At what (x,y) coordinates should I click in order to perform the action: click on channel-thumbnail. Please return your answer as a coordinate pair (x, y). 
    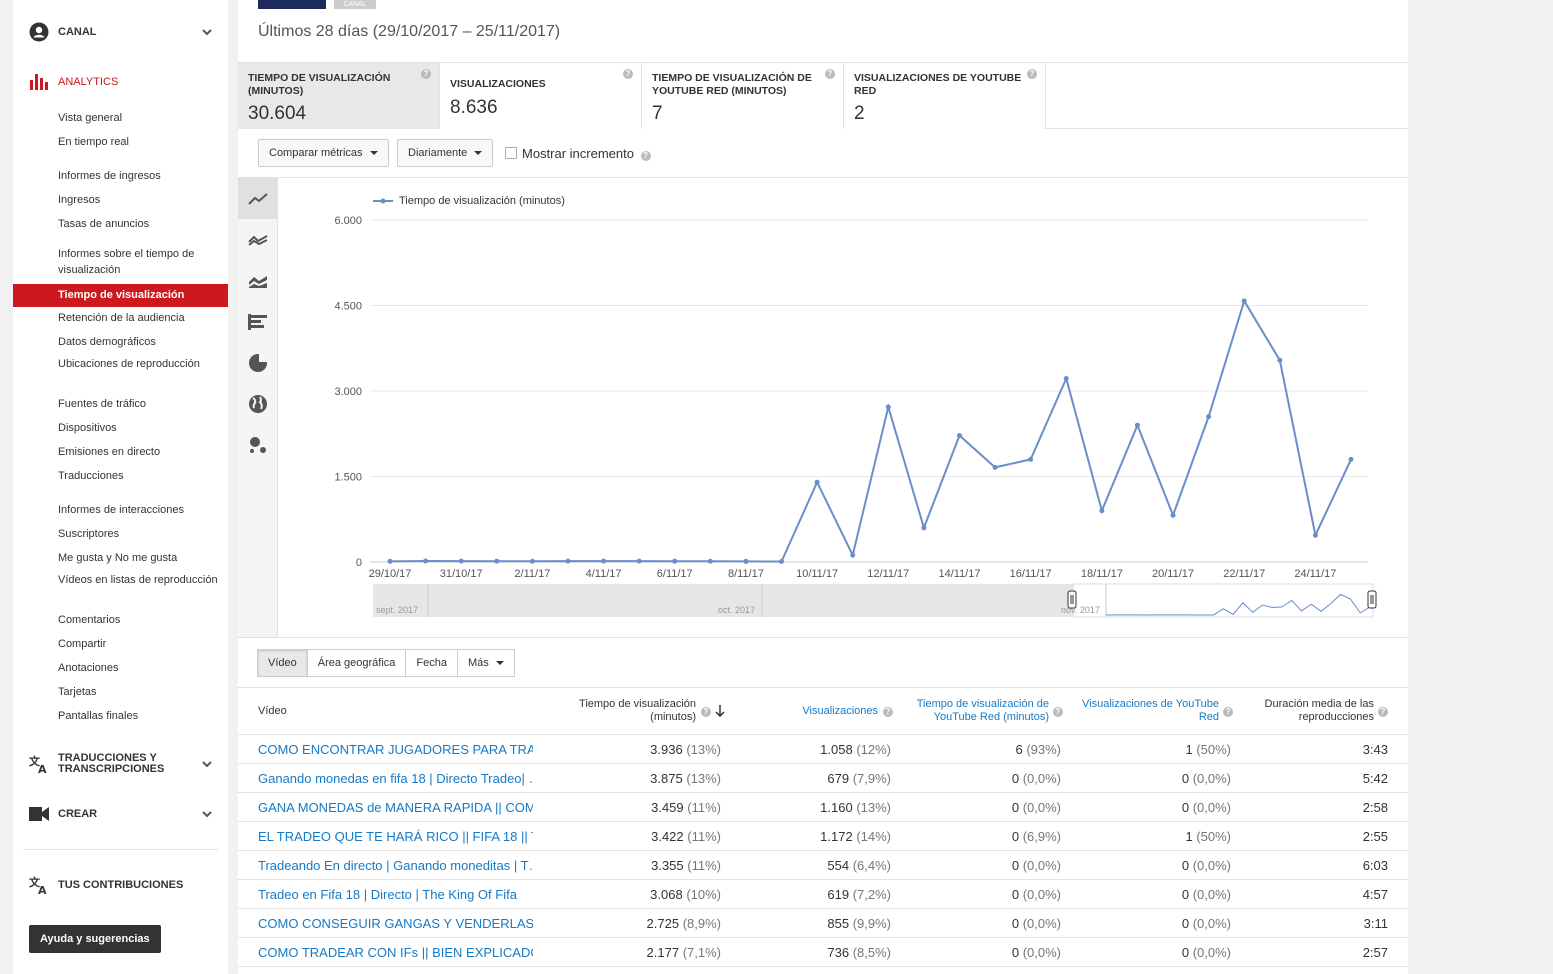
    Looking at the image, I should click on (292, 4).